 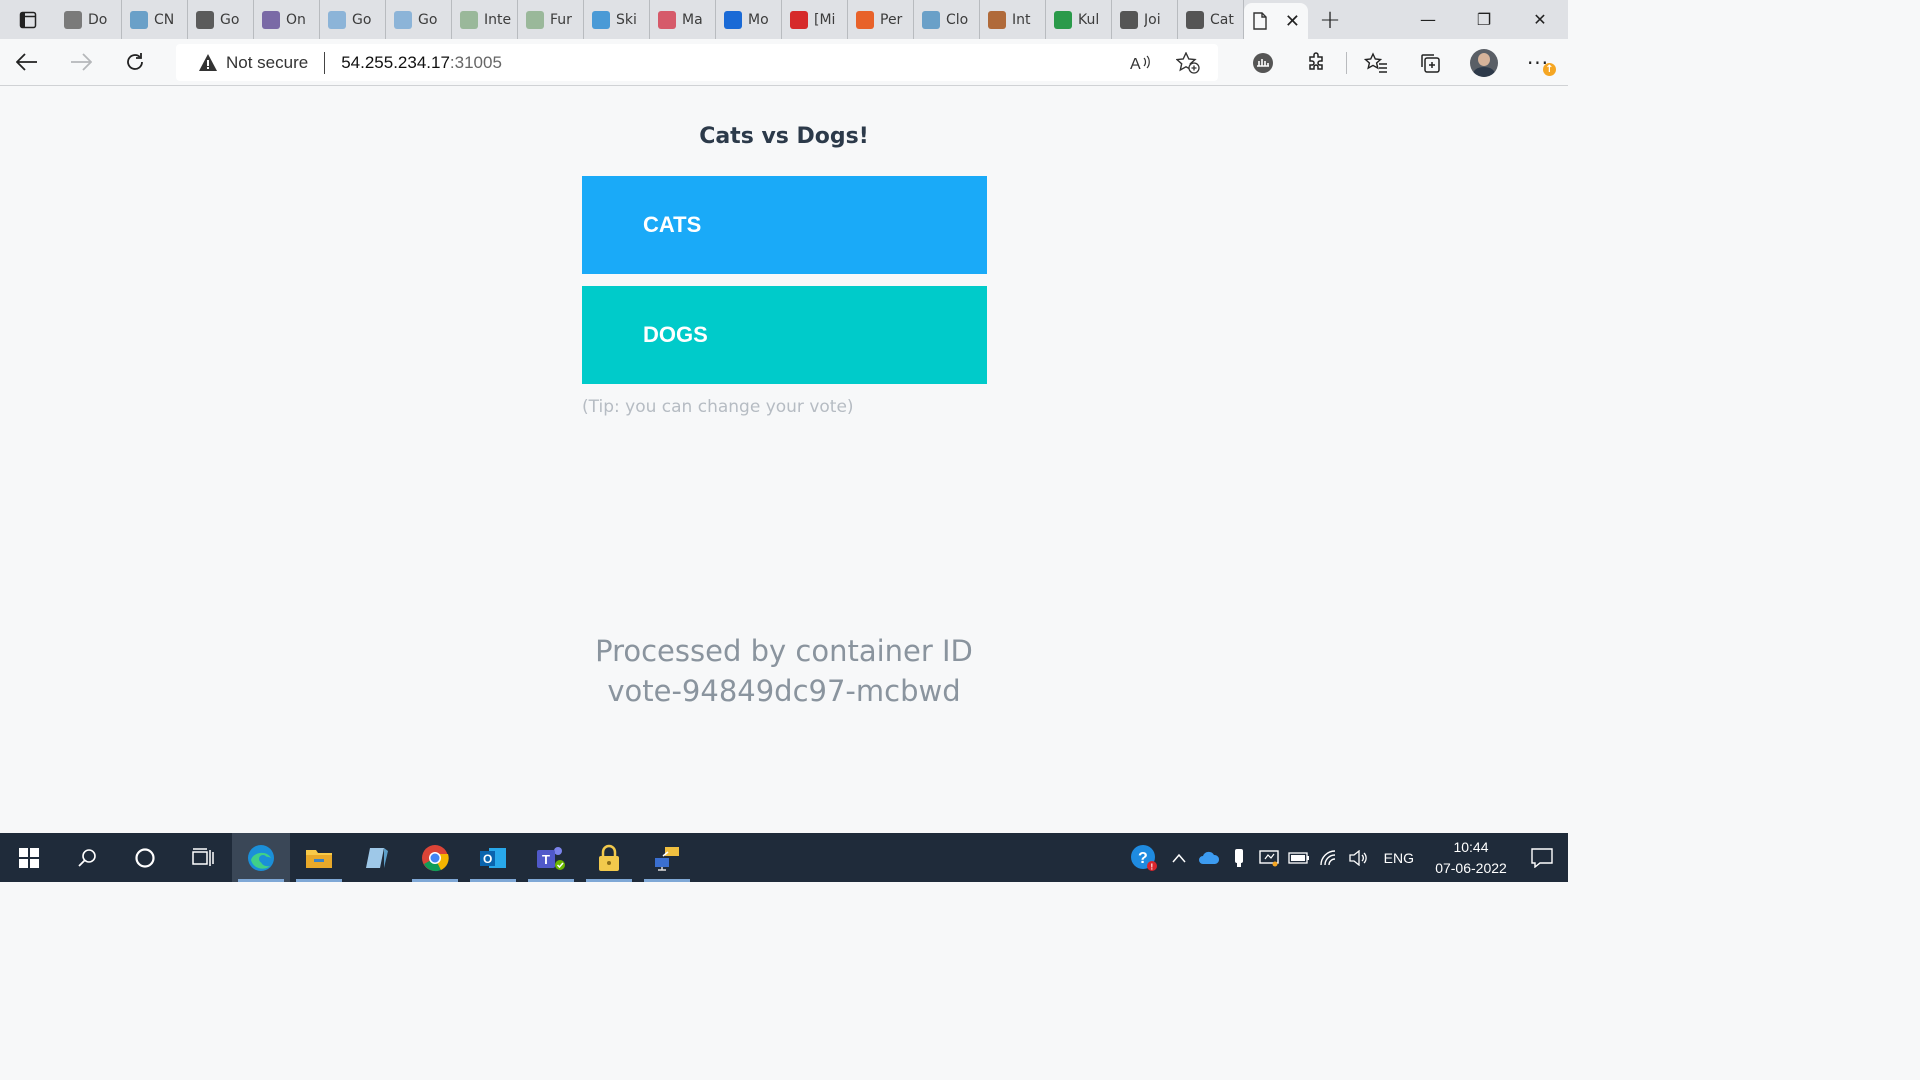 What do you see at coordinates (1269, 857) in the screenshot?
I see `display-settings-button` at bounding box center [1269, 857].